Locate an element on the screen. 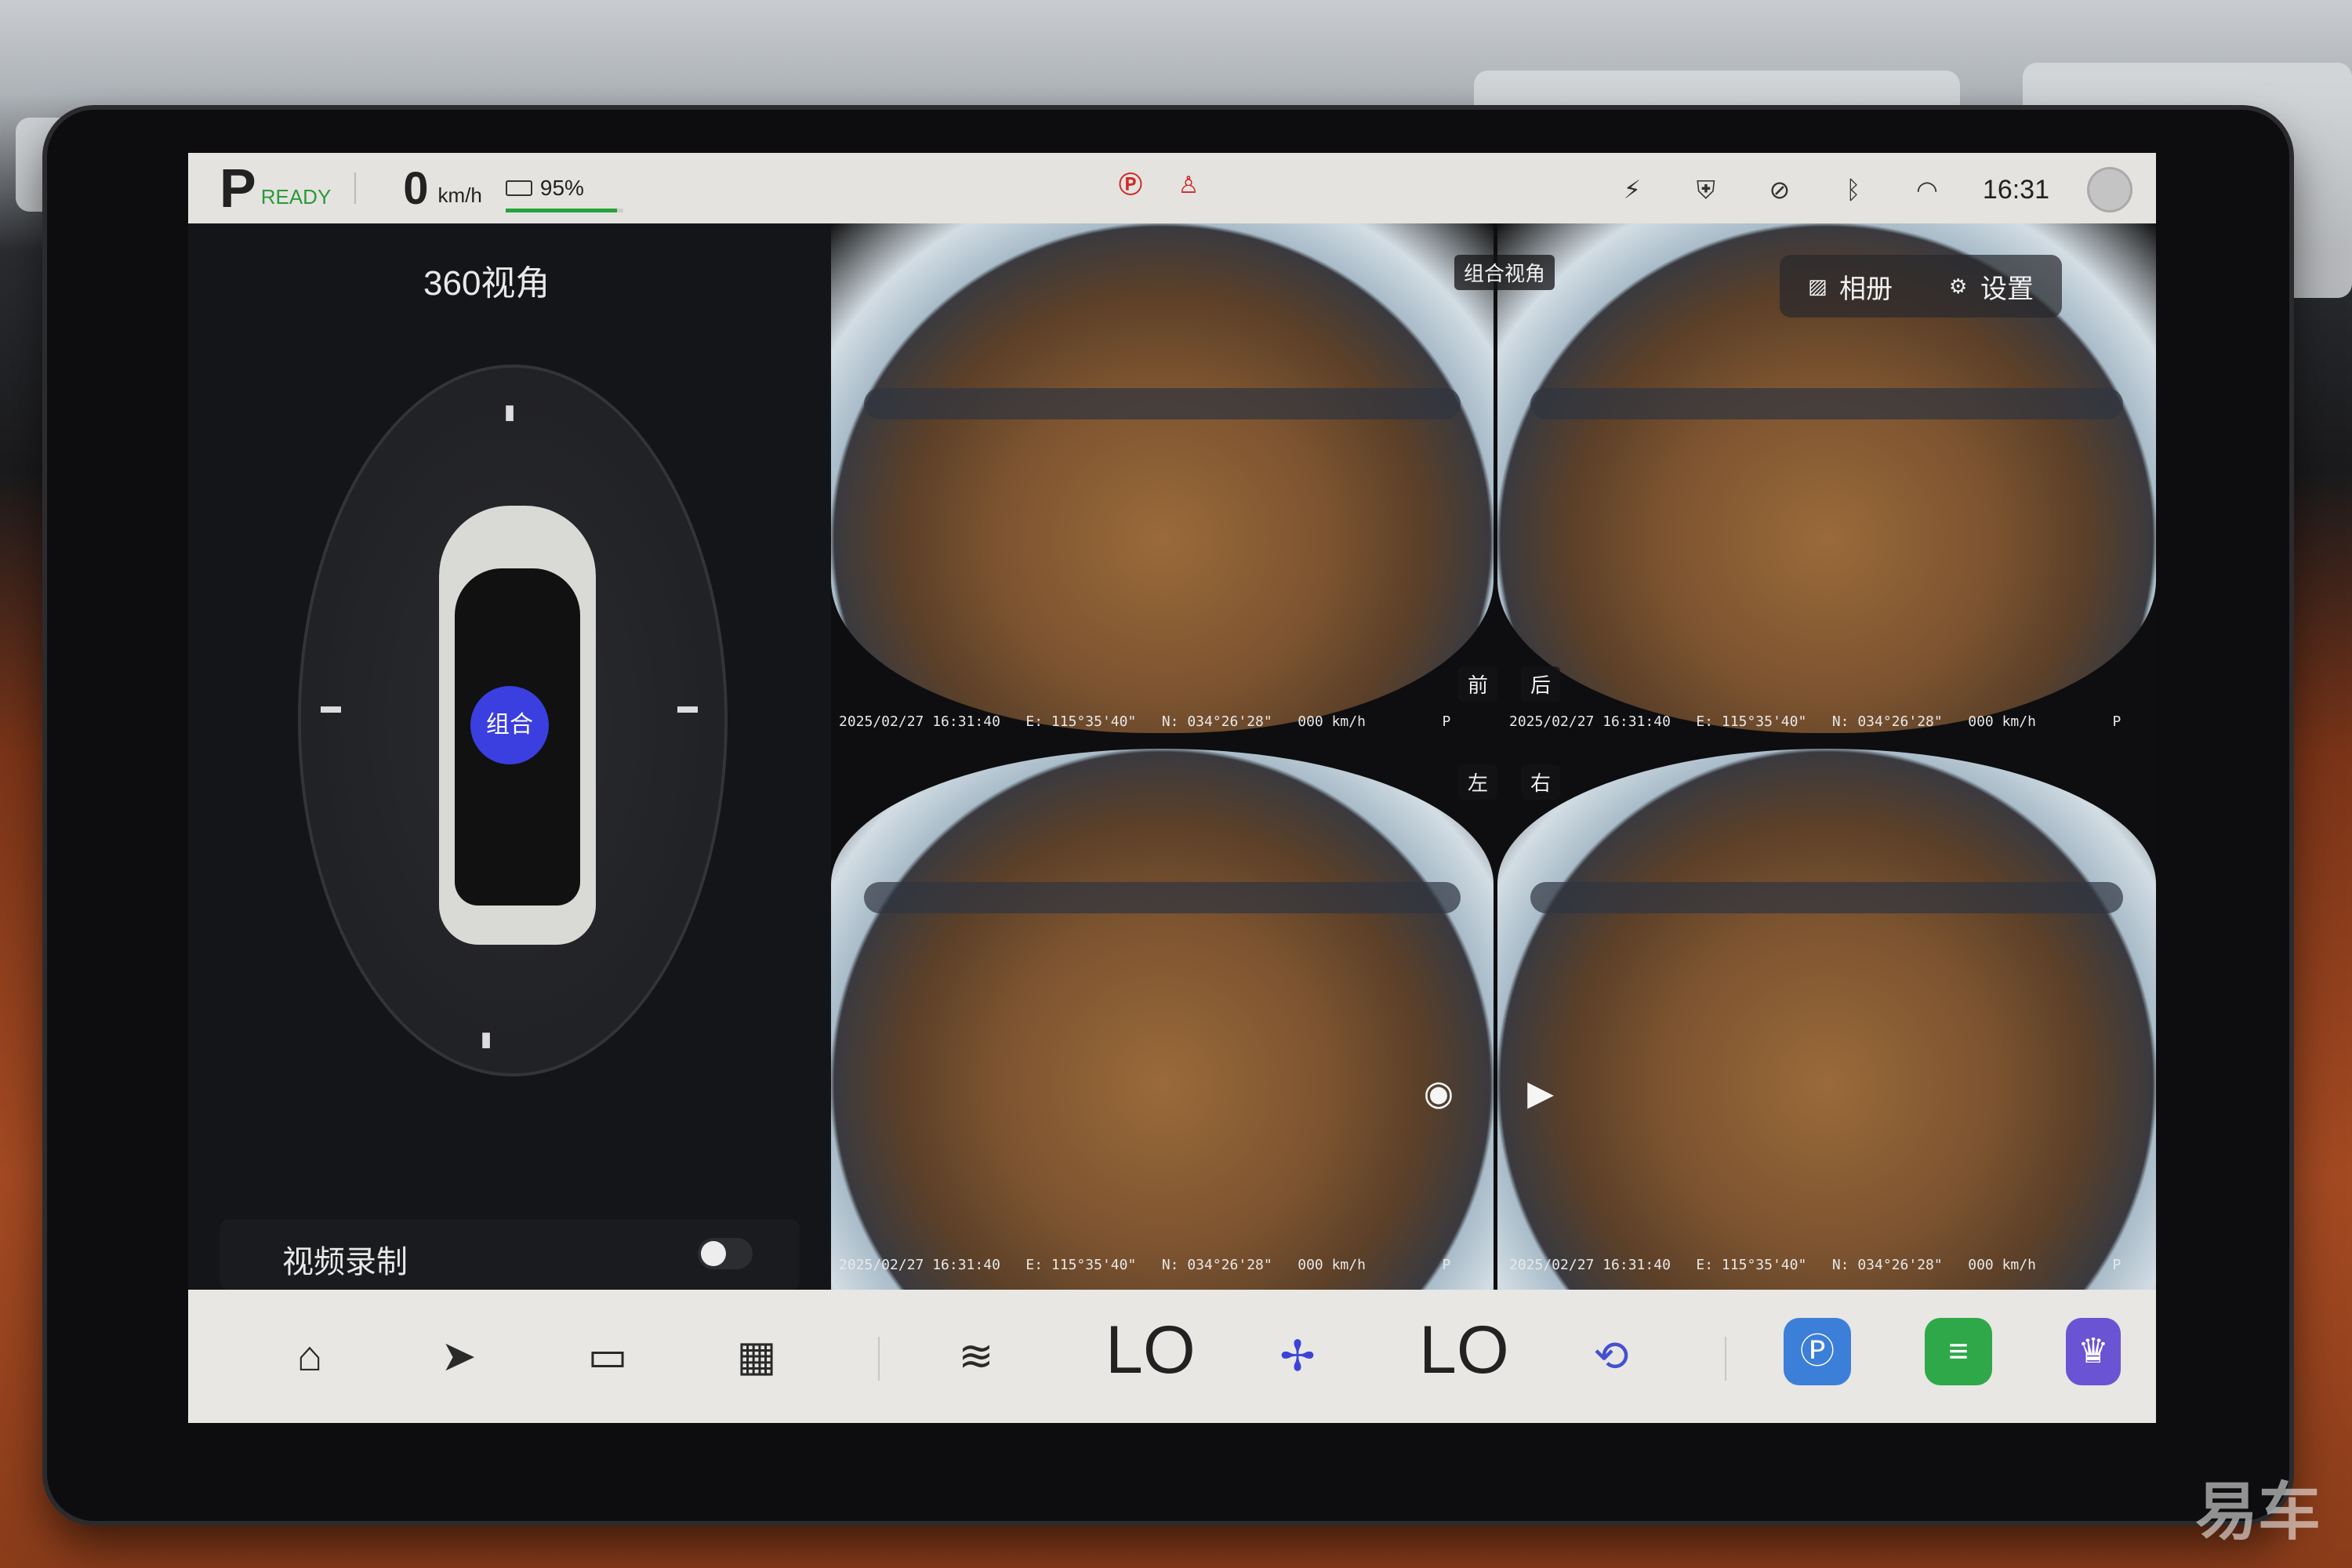 The width and height of the screenshot is (2352, 1568). record-video-button: ▶ is located at coordinates (1540, 1093).